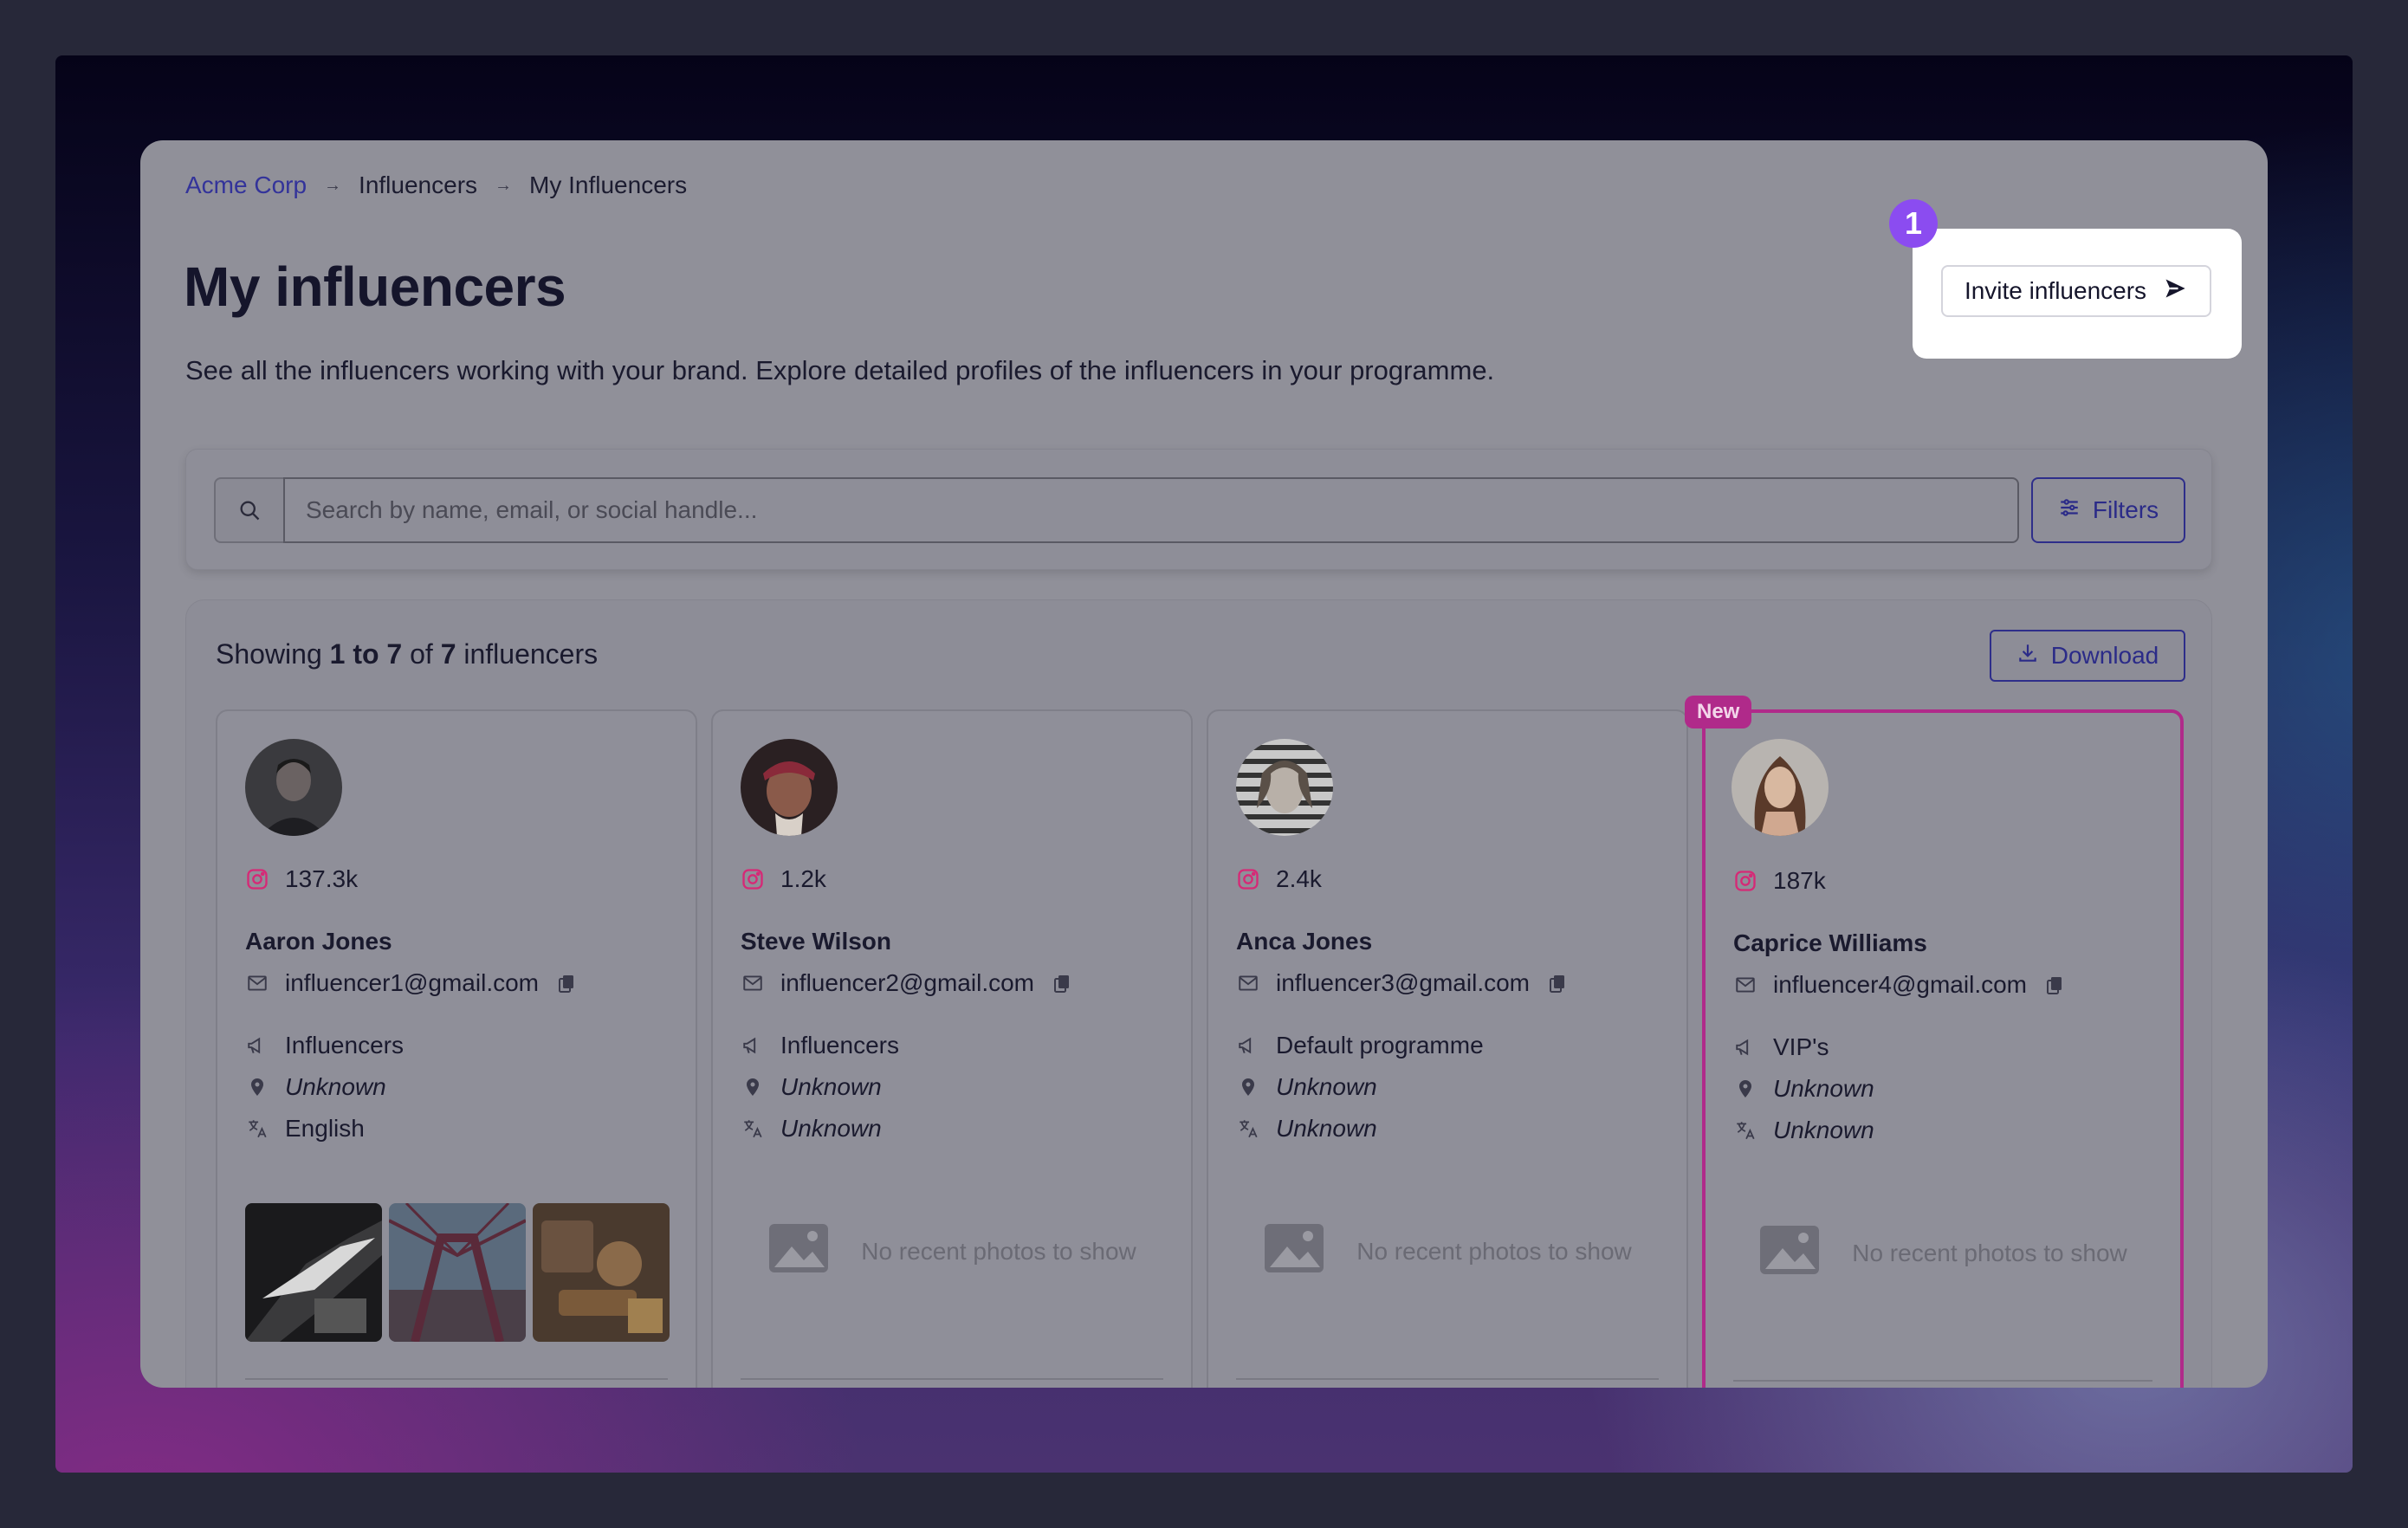 This screenshot has width=2408, height=1528. What do you see at coordinates (418, 185) in the screenshot?
I see `breadcrumb-influencers: Influencers` at bounding box center [418, 185].